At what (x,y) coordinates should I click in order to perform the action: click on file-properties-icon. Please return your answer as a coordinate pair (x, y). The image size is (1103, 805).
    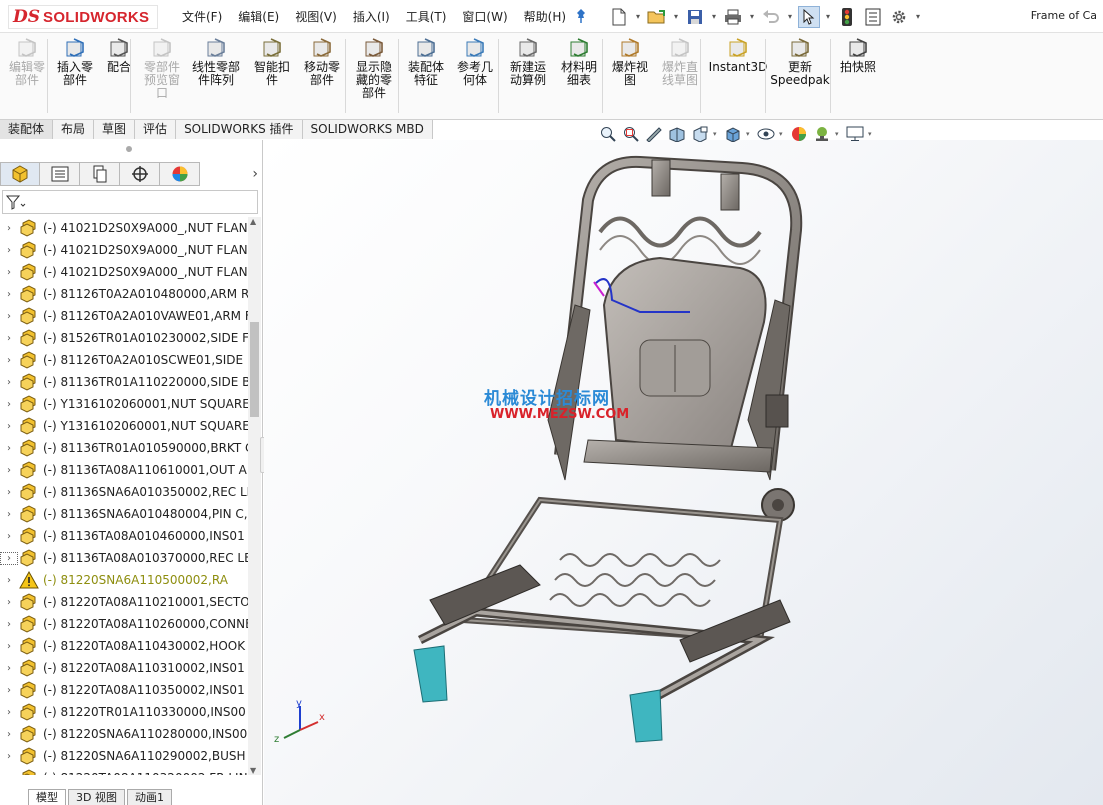
    Looking at the image, I should click on (873, 17).